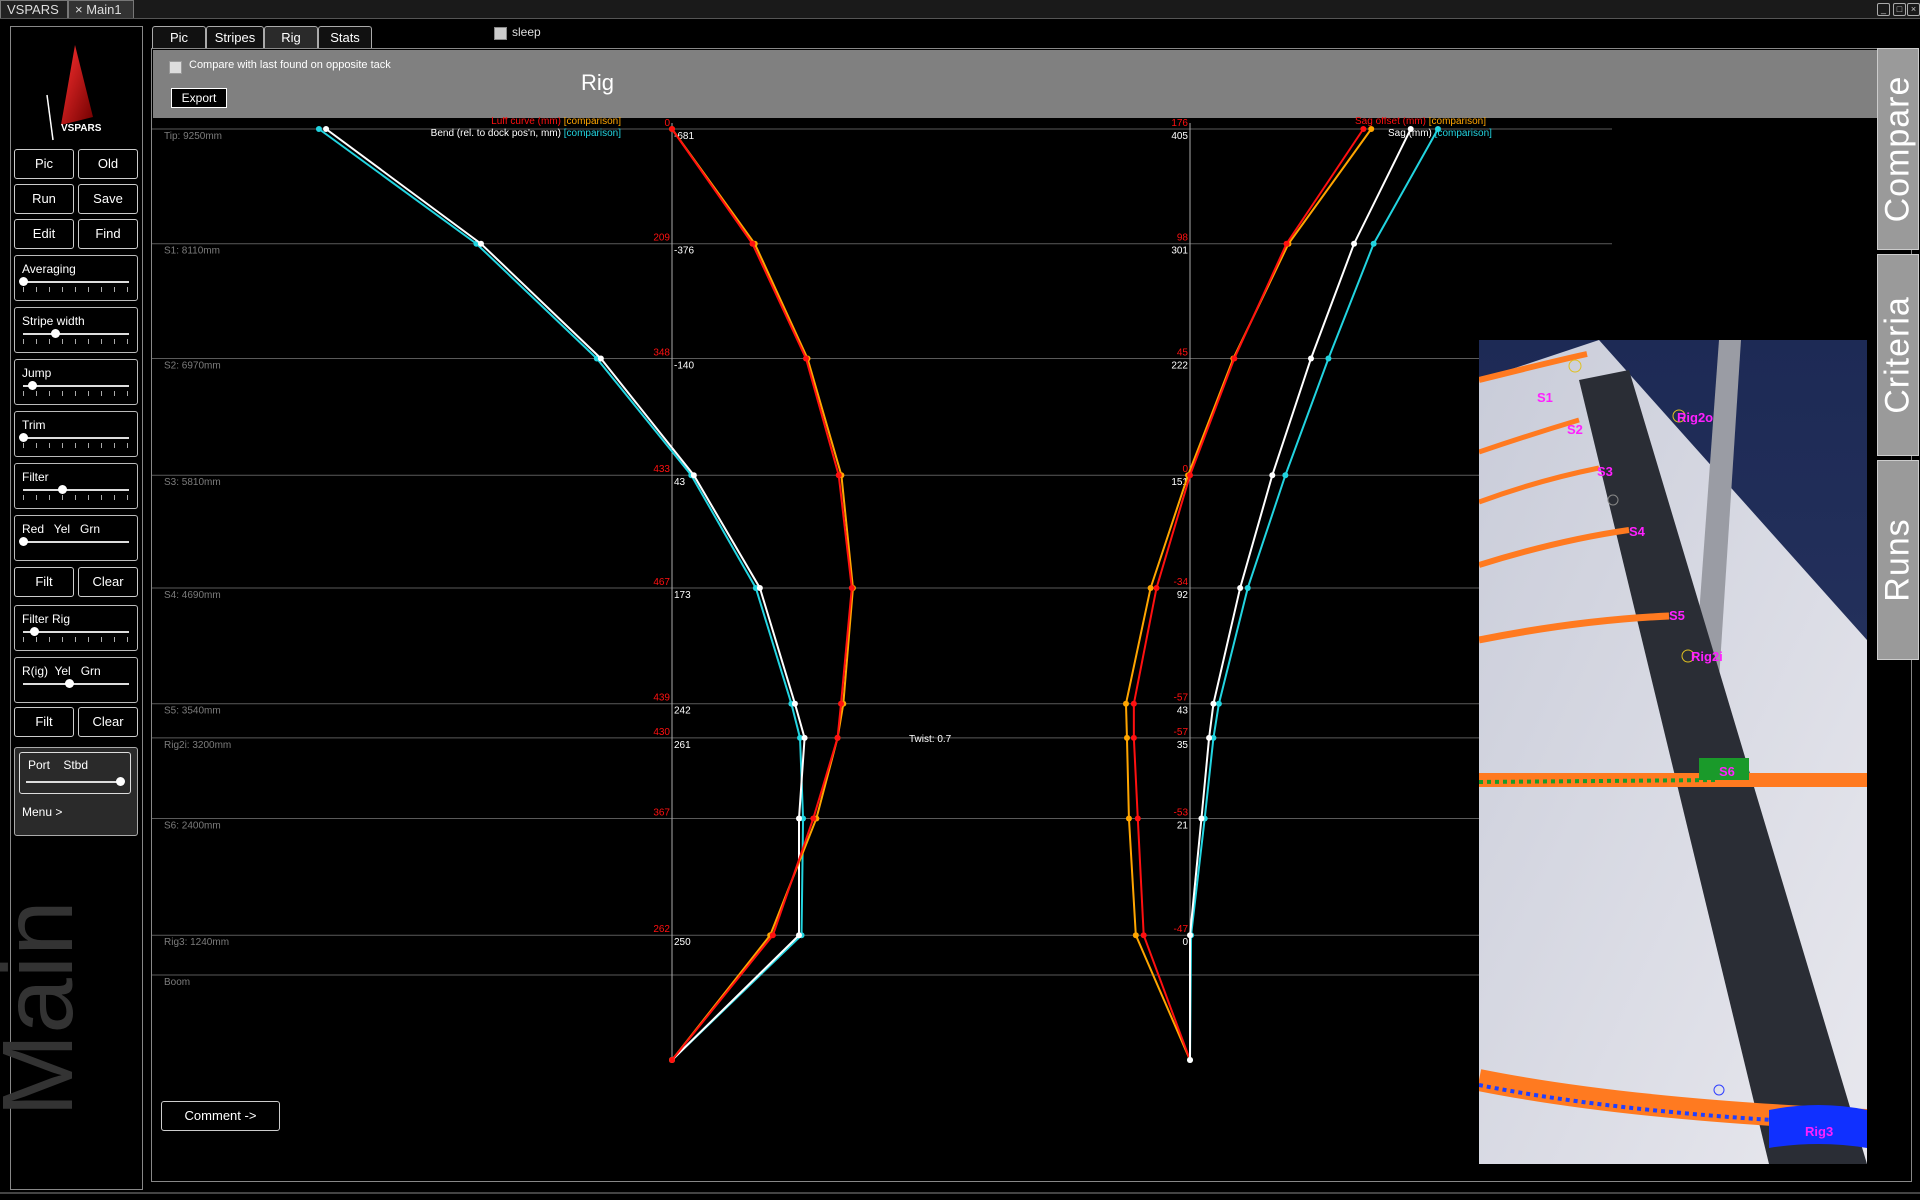 The width and height of the screenshot is (1920, 1200). I want to click on stripe-width-label: Stripe width, so click(53, 321).